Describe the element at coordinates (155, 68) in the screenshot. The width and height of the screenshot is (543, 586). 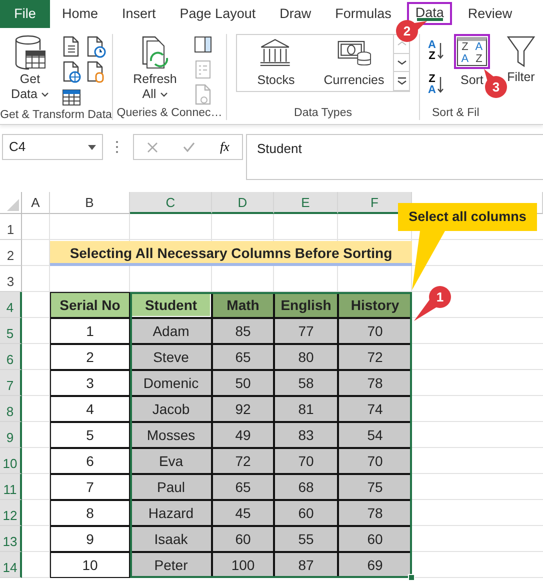
I see `ribbon-button: Refresh All` at that location.